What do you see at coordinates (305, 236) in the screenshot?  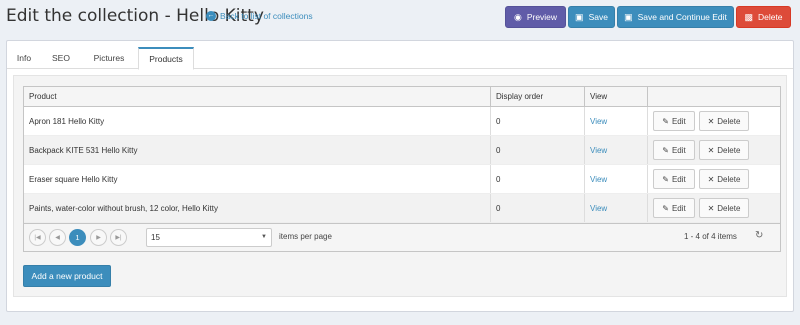 I see `items-per-page-label: items per page` at bounding box center [305, 236].